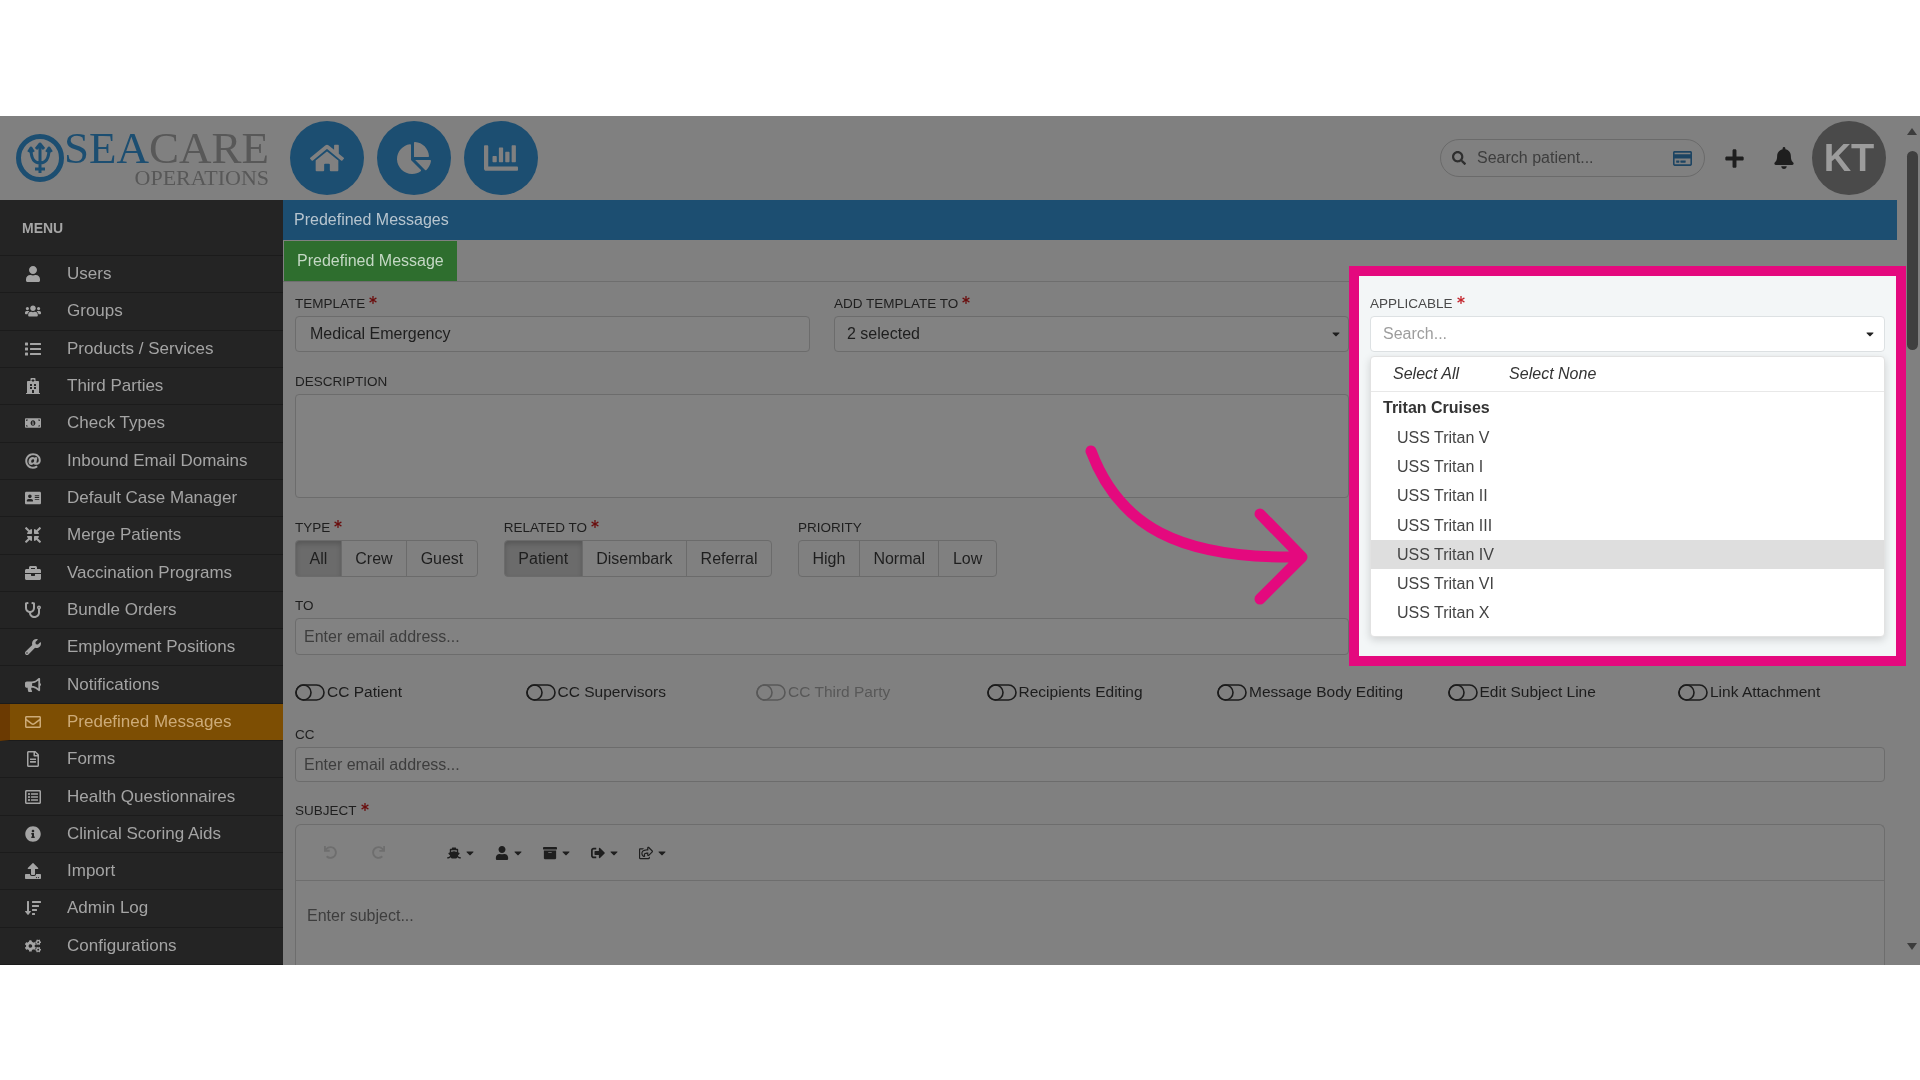 Image resolution: width=1920 pixels, height=1080 pixels. Describe the element at coordinates (304, 606) in the screenshot. I see `field-label: TO` at that location.